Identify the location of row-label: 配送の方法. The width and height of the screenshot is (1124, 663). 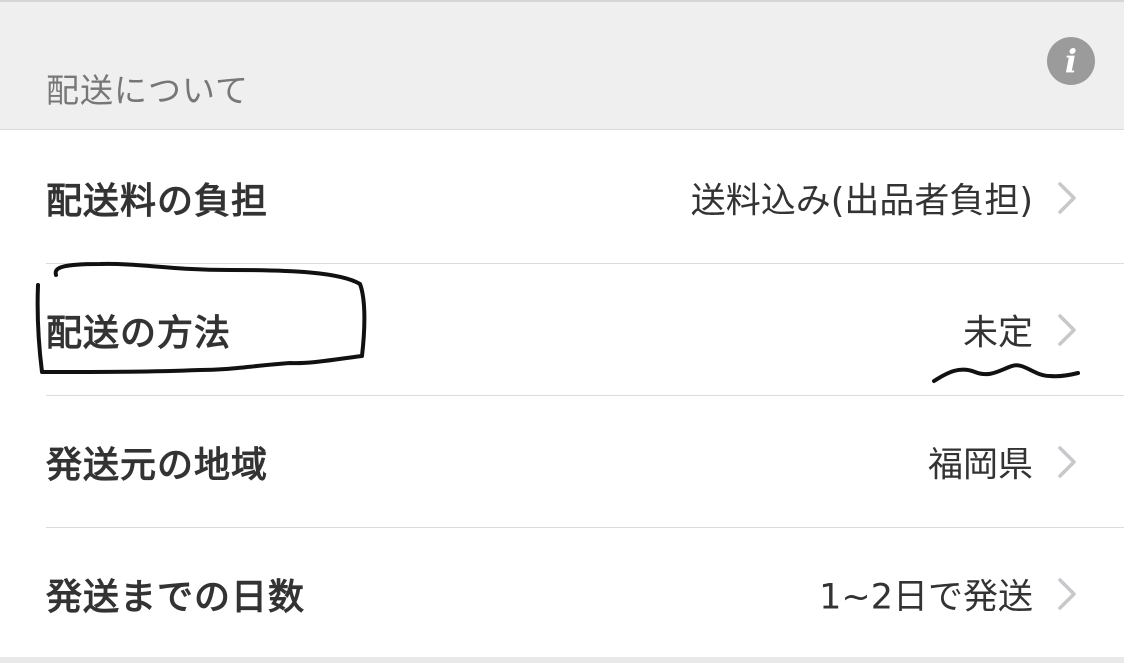
(139, 333).